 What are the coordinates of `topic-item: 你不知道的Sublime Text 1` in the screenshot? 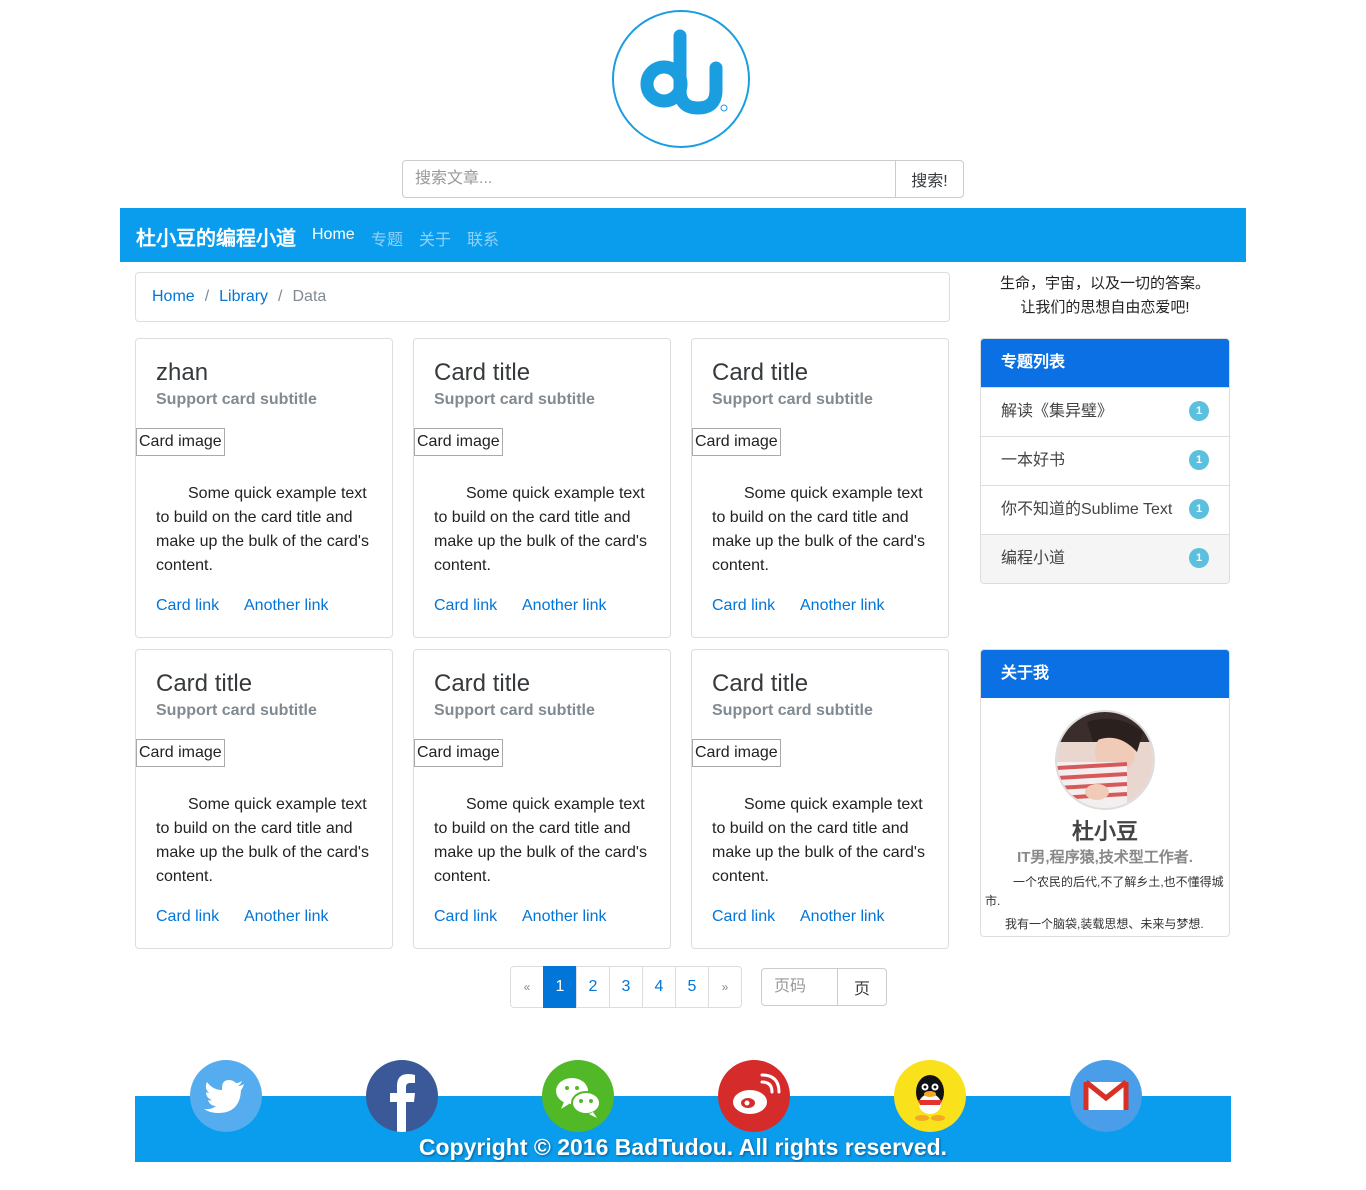 It's located at (1105, 509).